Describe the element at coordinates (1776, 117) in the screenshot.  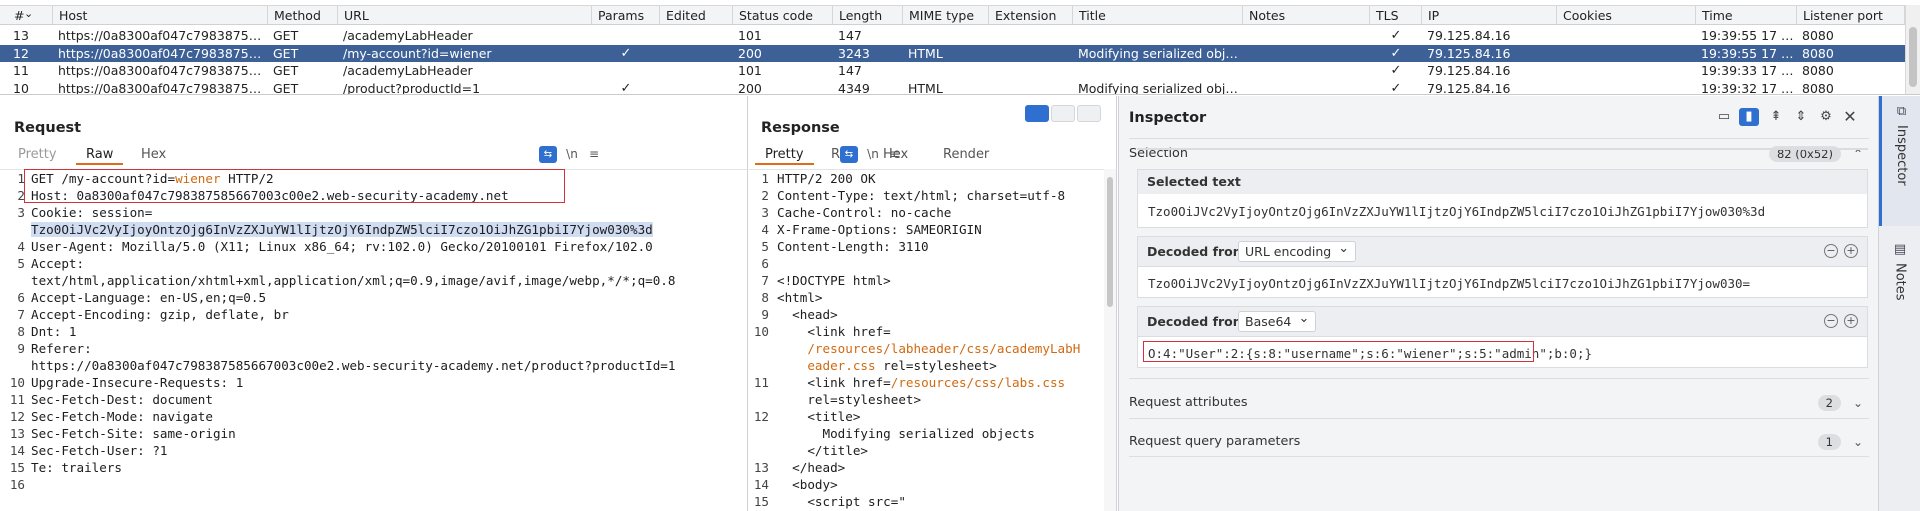
I see `collapse-all-icon: ⇞` at that location.